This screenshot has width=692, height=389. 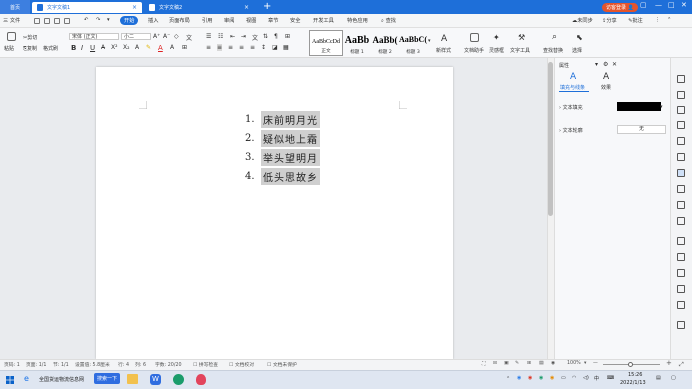 I want to click on paste-button: 粘贴, so click(x=9, y=48).